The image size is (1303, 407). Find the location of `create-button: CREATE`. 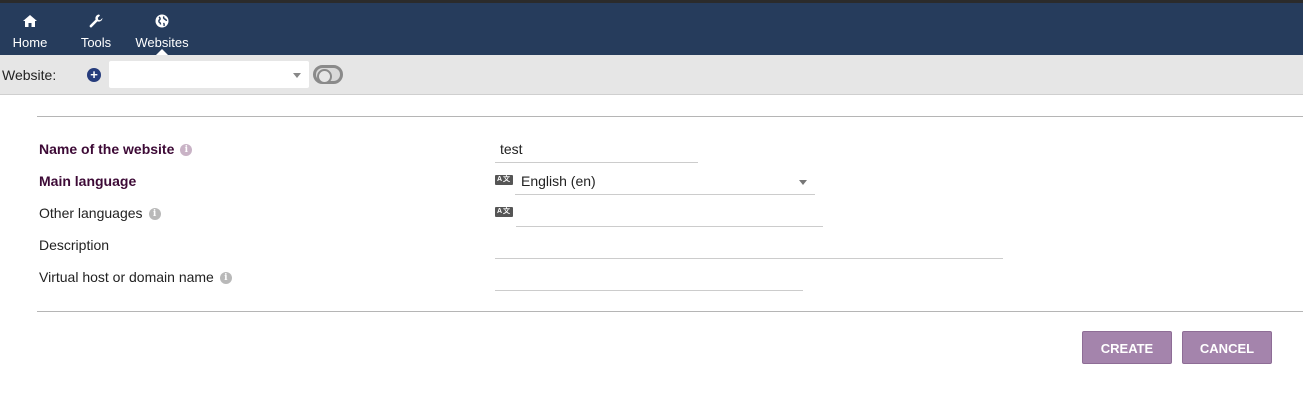

create-button: CREATE is located at coordinates (1127, 347).